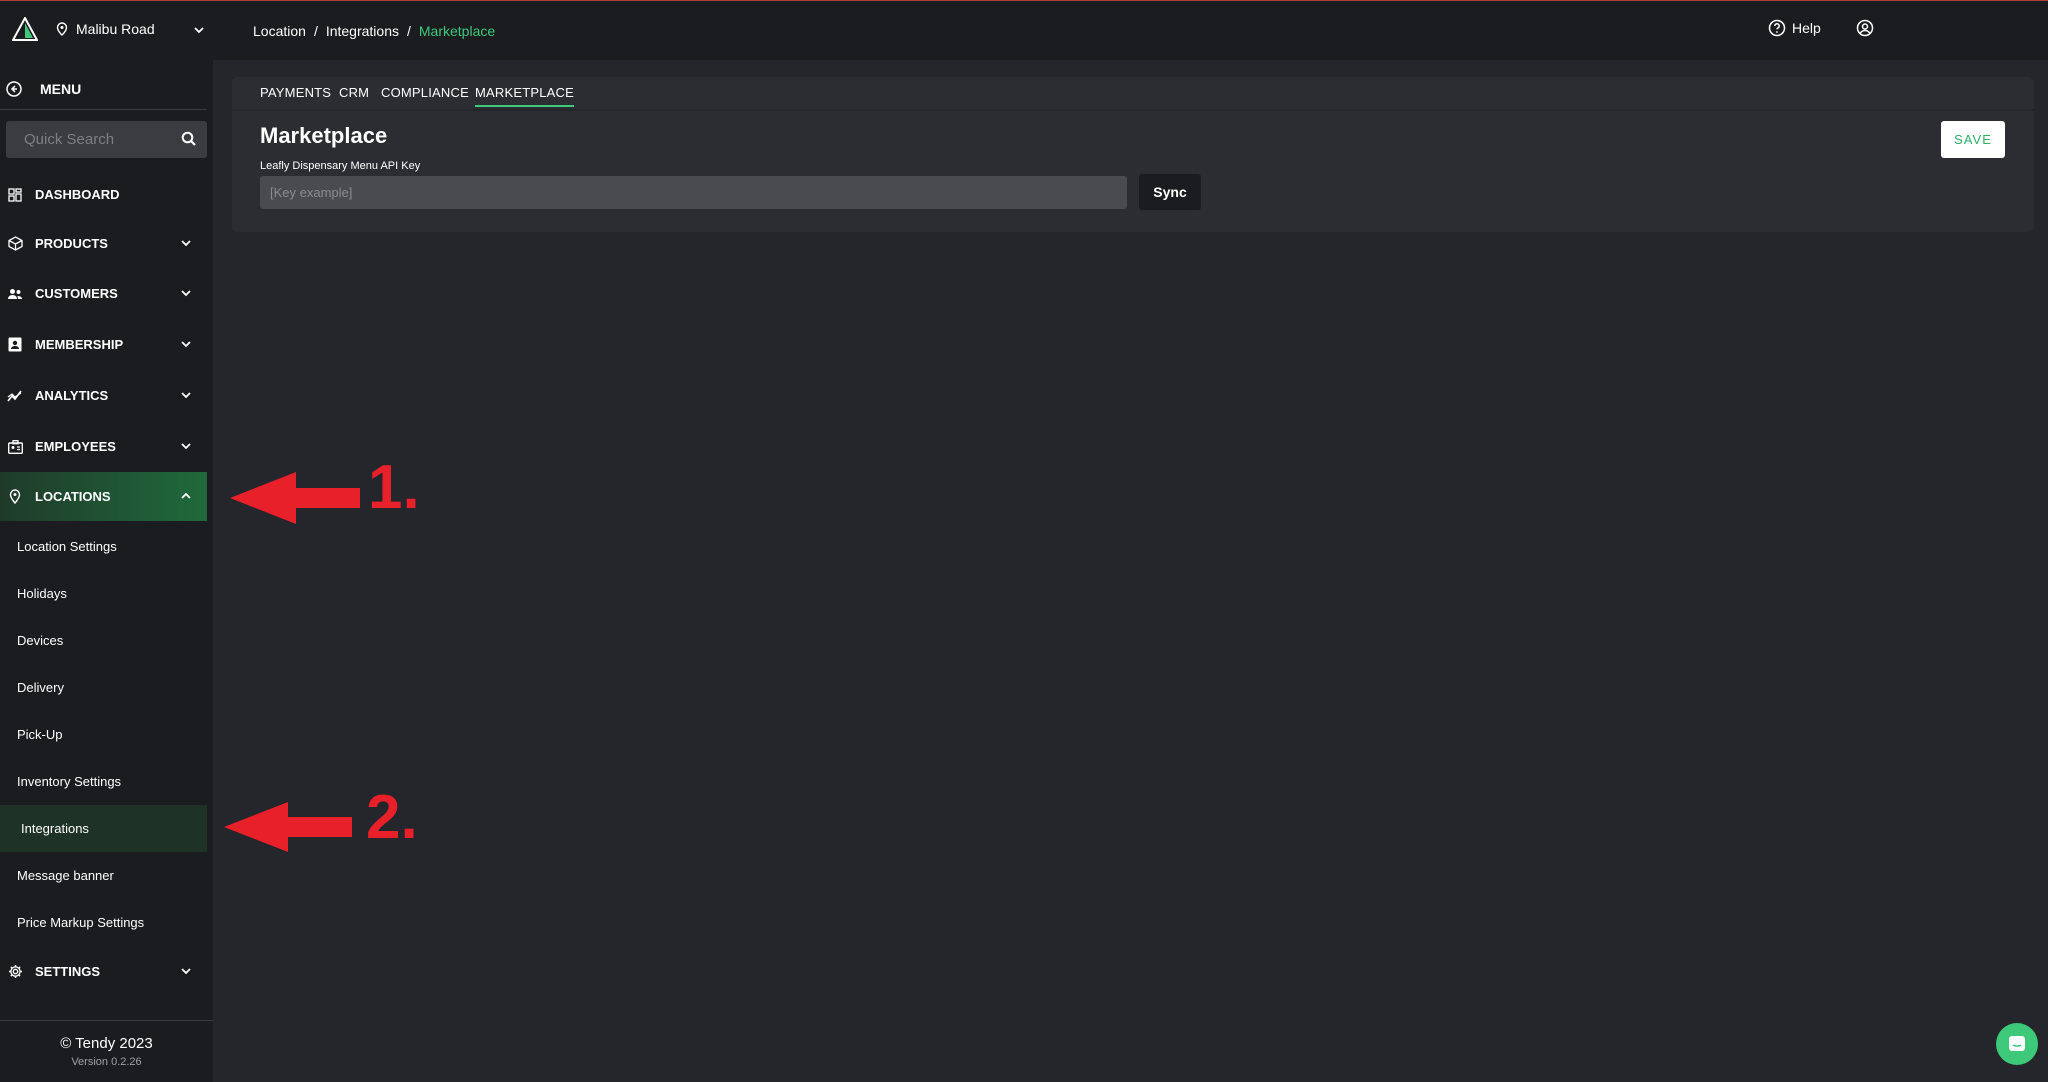  Describe the element at coordinates (25, 29) in the screenshot. I see `tendy-logo` at that location.